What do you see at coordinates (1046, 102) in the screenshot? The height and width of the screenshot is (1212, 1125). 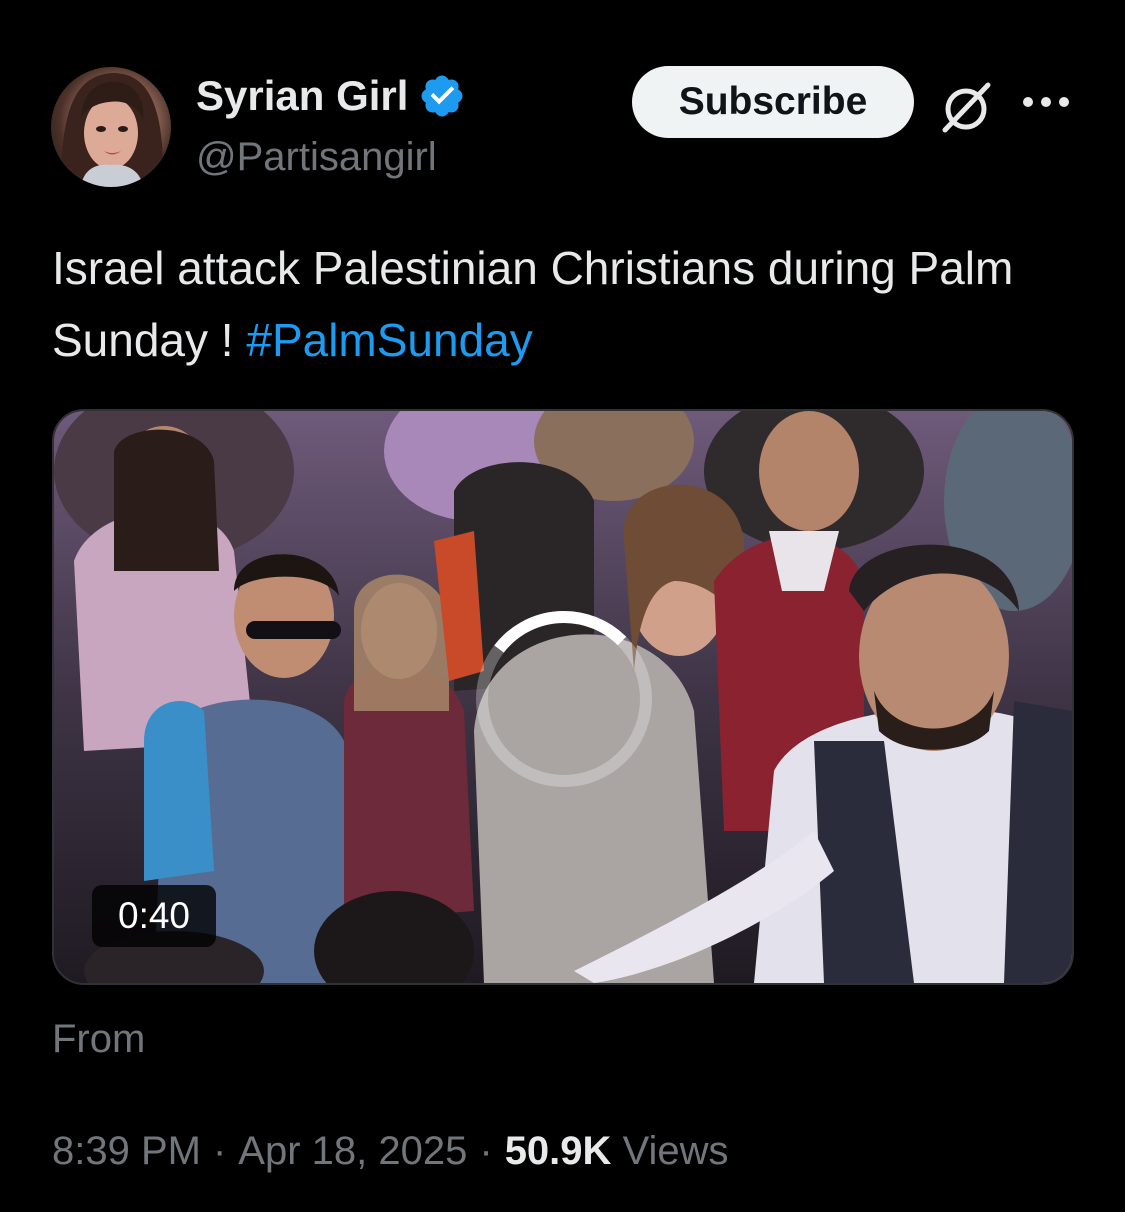 I see `more-horizontal-icon` at bounding box center [1046, 102].